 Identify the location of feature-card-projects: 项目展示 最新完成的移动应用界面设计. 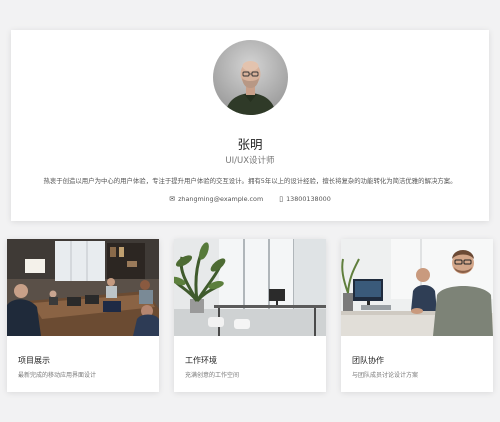
(83, 315).